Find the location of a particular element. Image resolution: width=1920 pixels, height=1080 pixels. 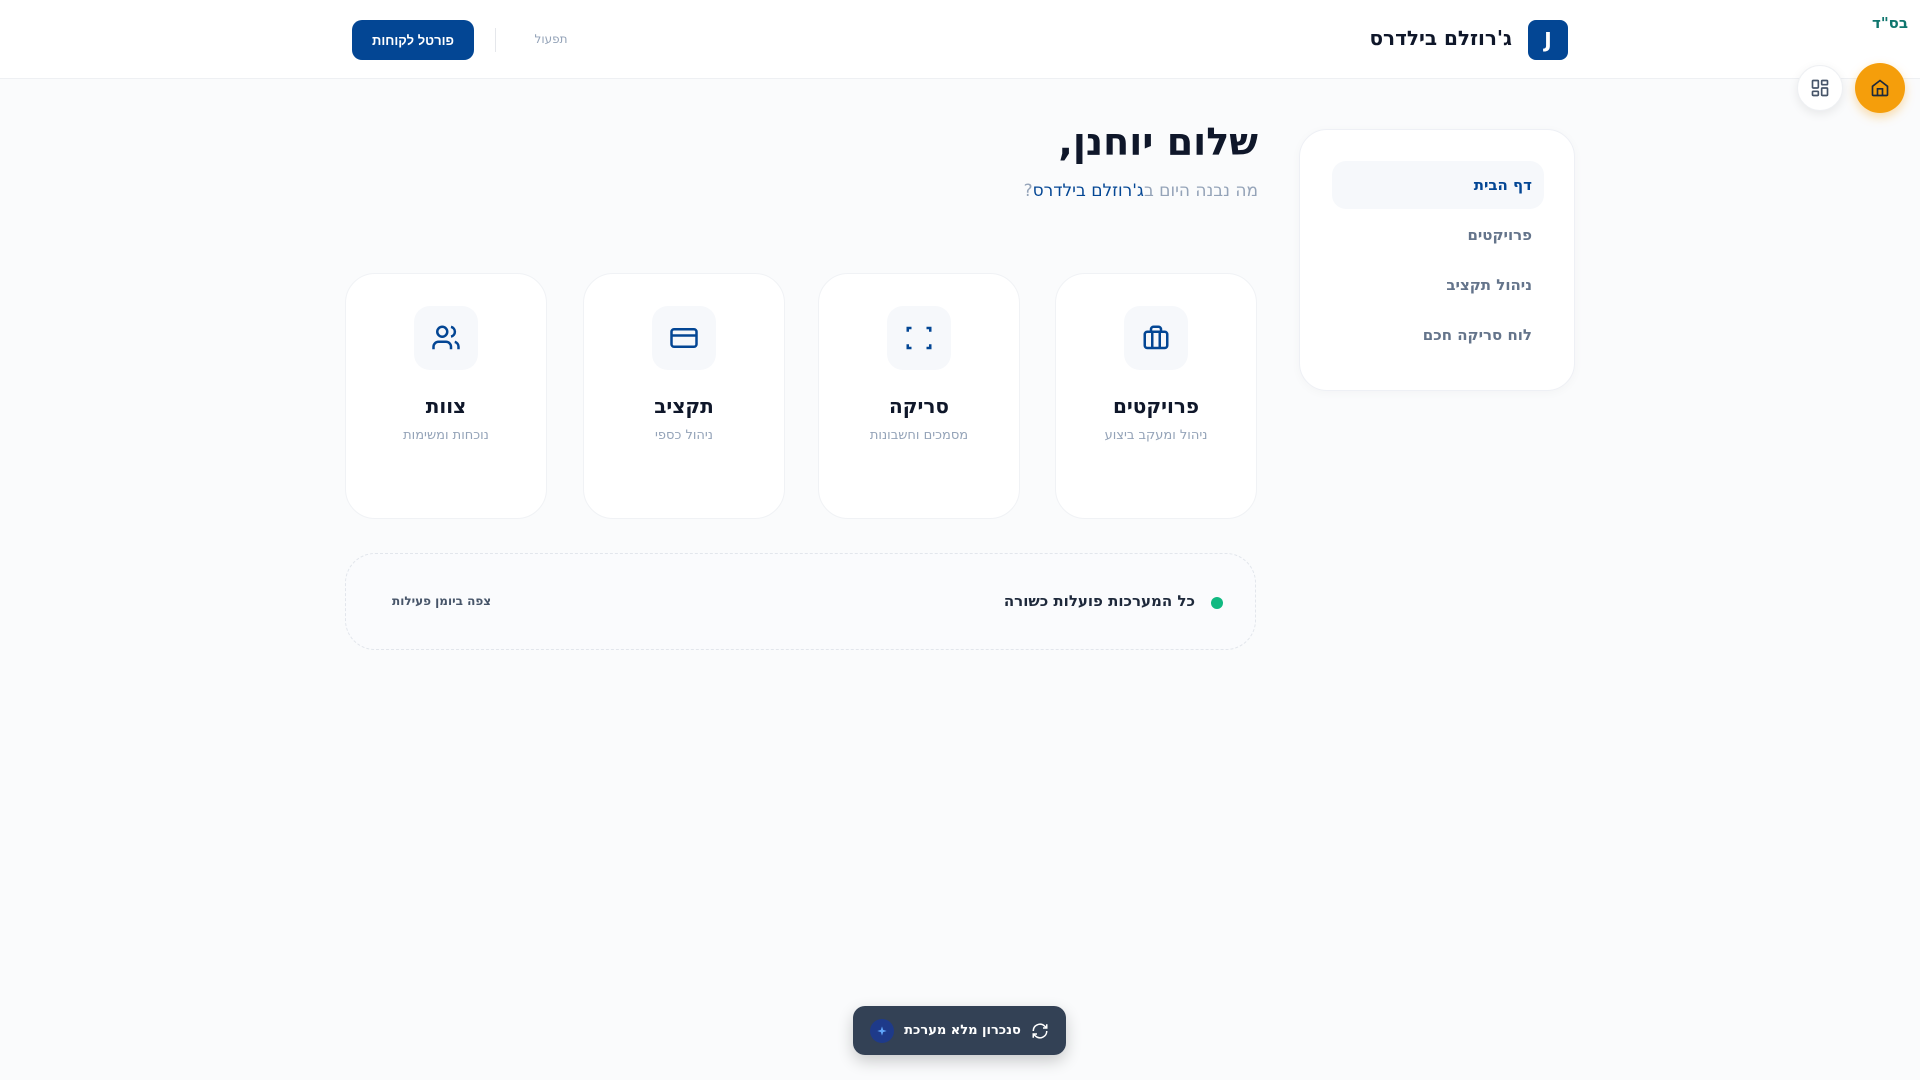

page-subtitle: מה נבנה היום בג'רוזלם בילדרס? is located at coordinates (1141, 191).